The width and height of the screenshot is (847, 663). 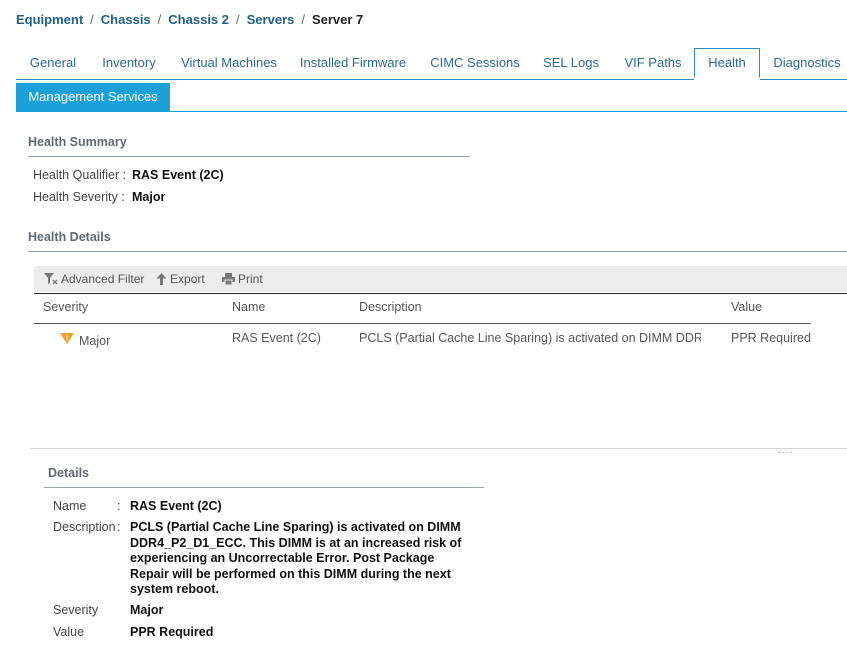 What do you see at coordinates (438, 448) in the screenshot?
I see `pane-splitter` at bounding box center [438, 448].